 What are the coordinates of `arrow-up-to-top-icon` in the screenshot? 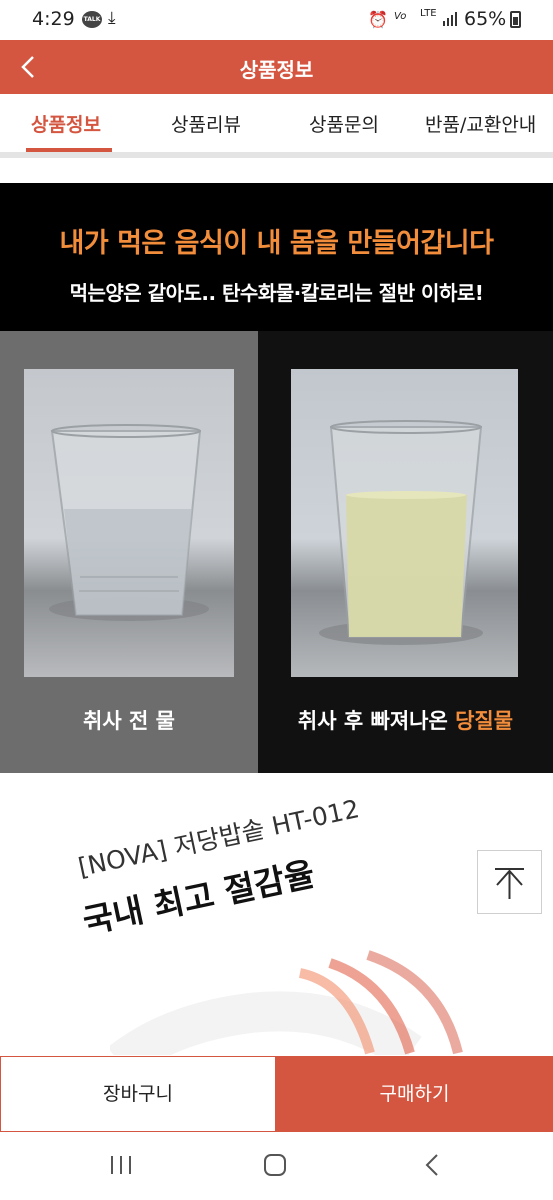 It's located at (509, 883).